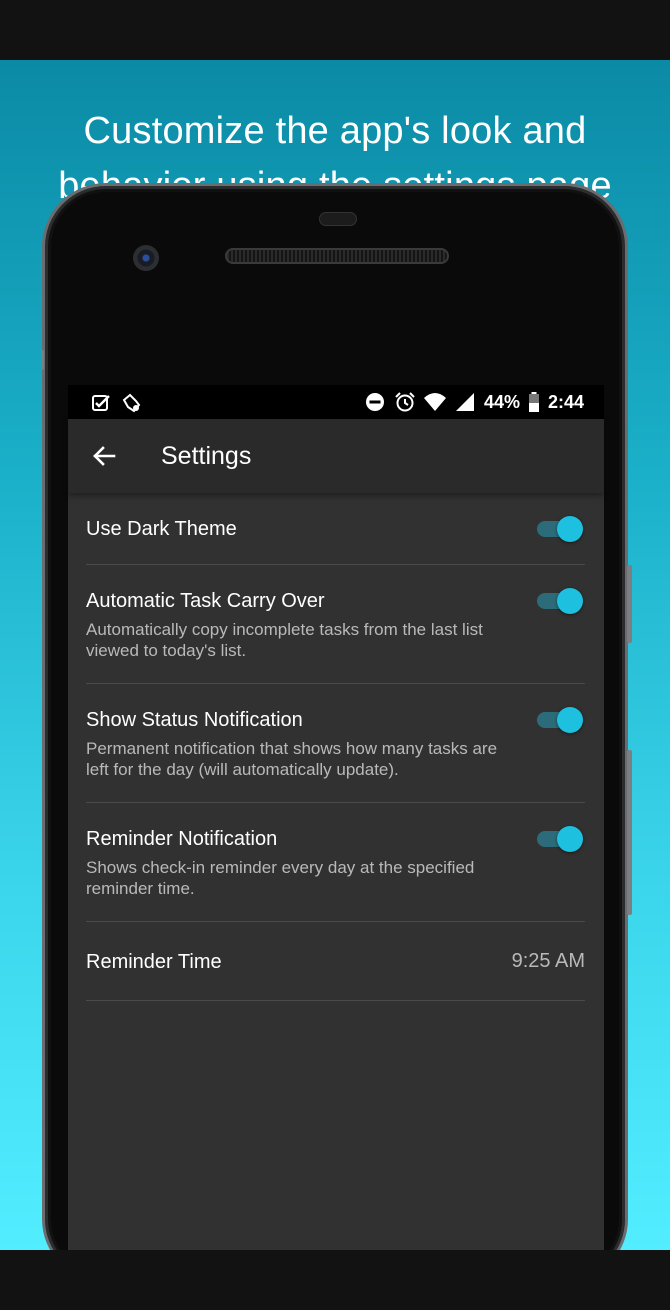 This screenshot has height=1310, width=670. I want to click on arrow-back-icon, so click(104, 456).